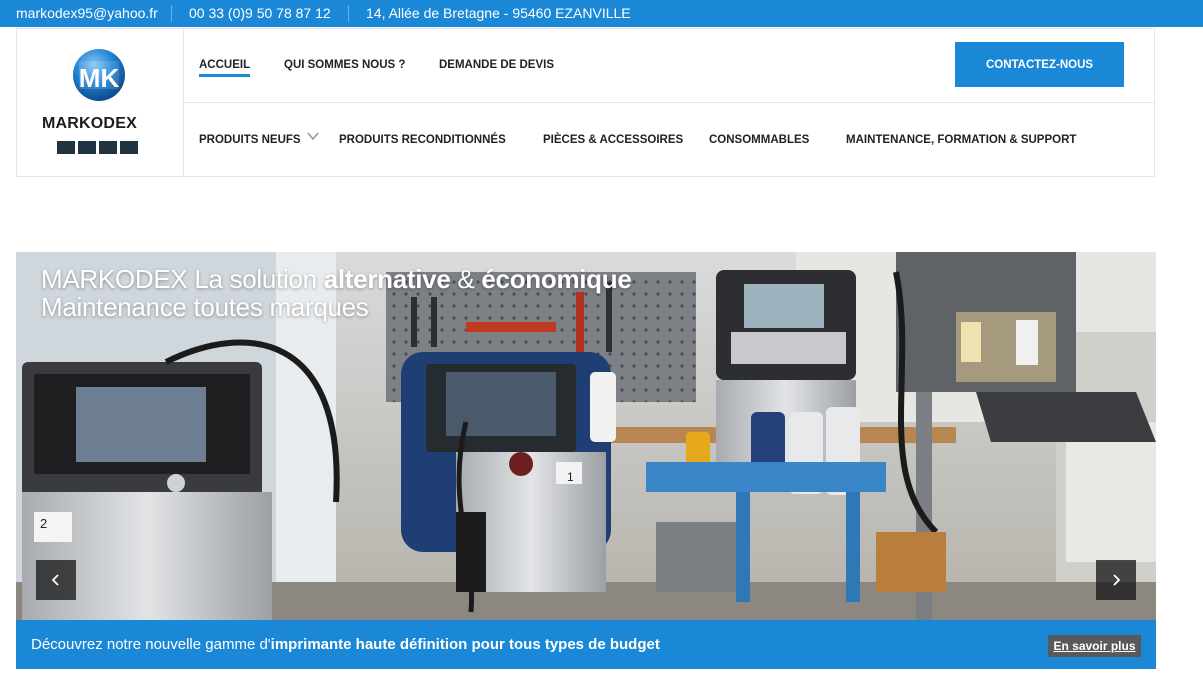 The width and height of the screenshot is (1203, 693). What do you see at coordinates (1039, 64) in the screenshot?
I see `contact-button: CONTACTEZ-NOUS` at bounding box center [1039, 64].